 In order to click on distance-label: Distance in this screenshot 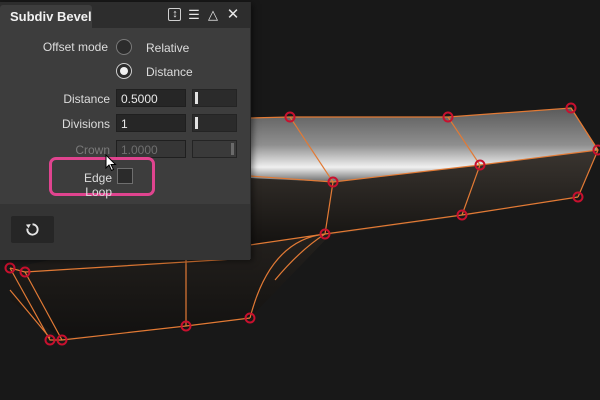, I will do `click(86, 99)`.